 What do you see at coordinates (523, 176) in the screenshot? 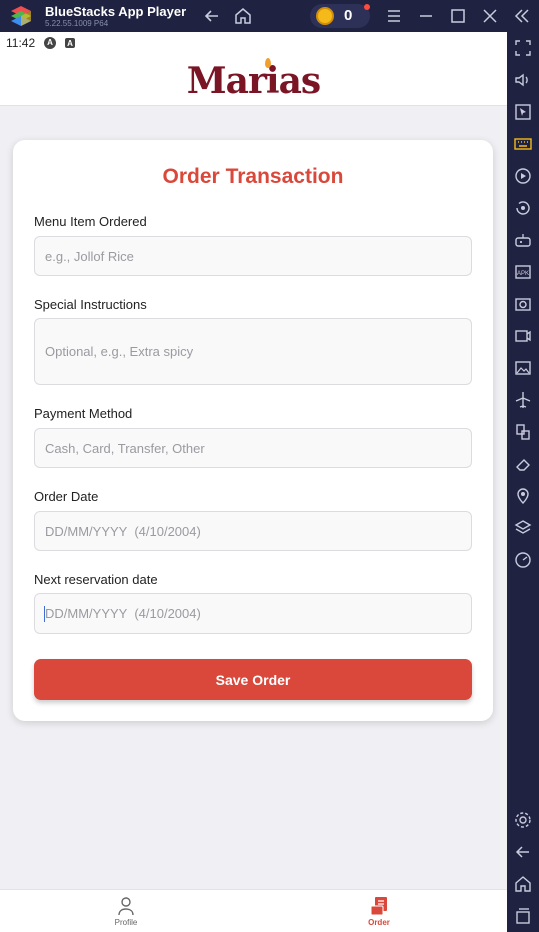
I see `macro-play-icon` at bounding box center [523, 176].